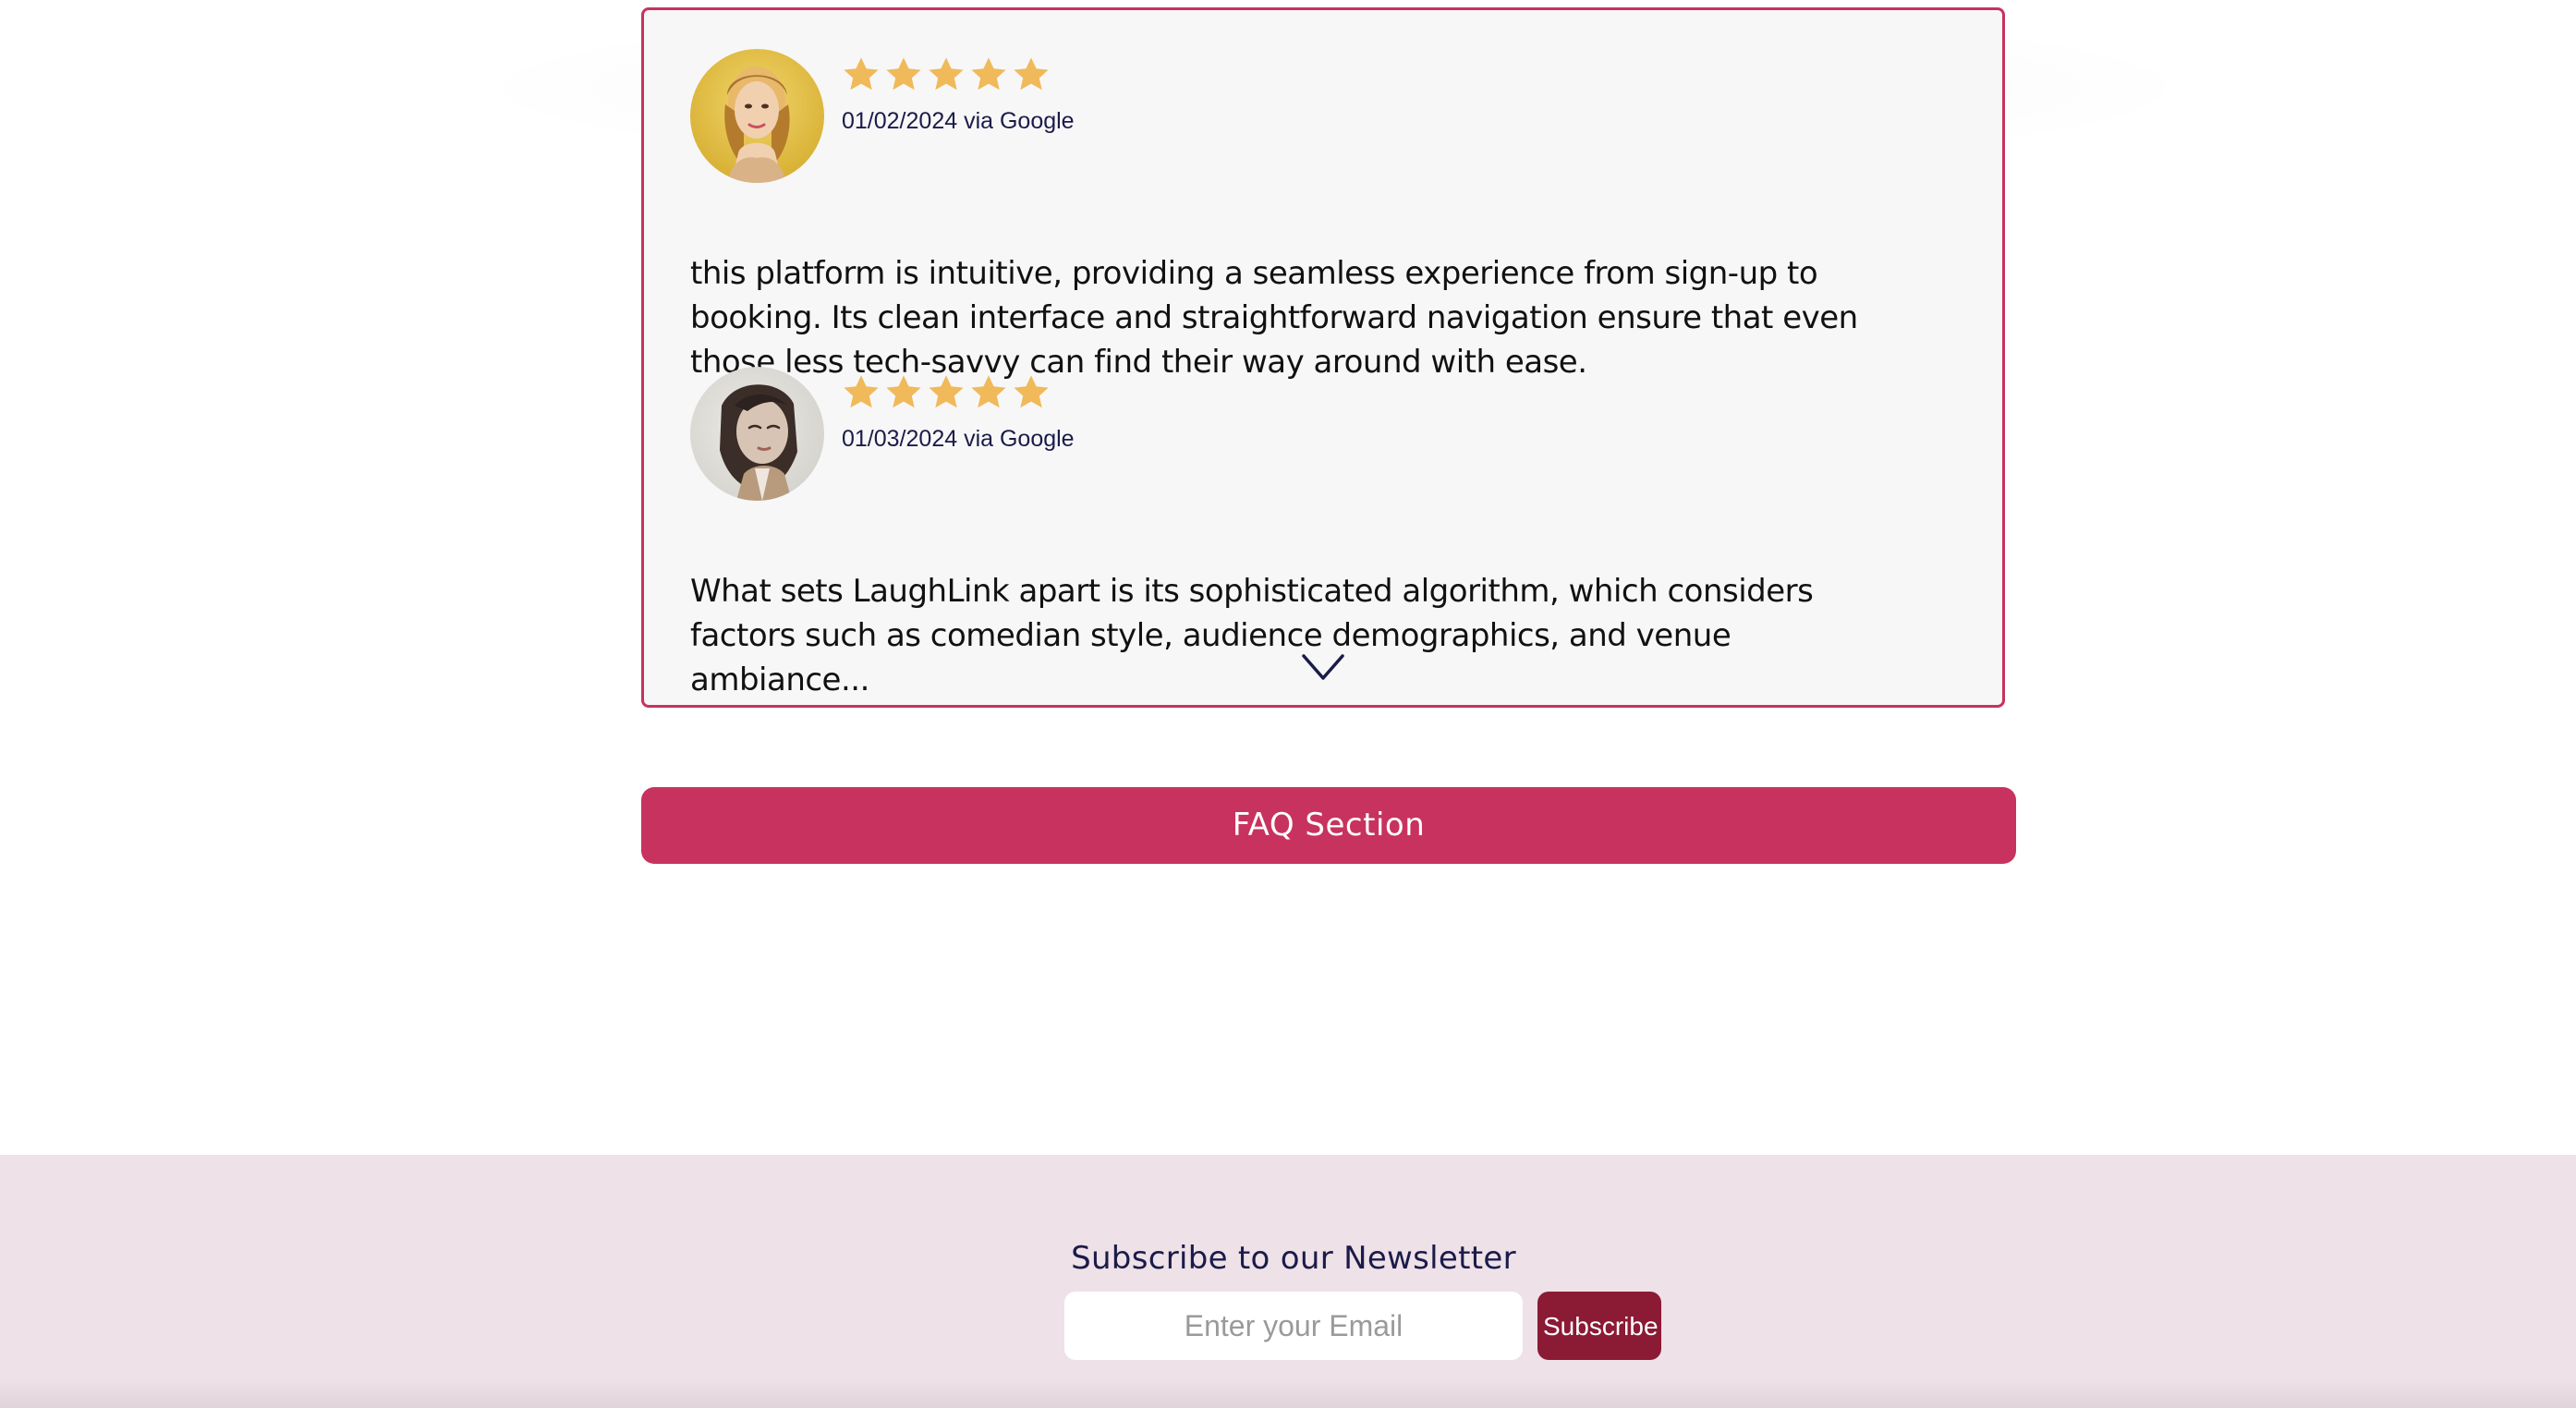 This screenshot has width=2576, height=1408. Describe the element at coordinates (958, 439) in the screenshot. I see `review-date: 01/03/2024 via Google` at that location.